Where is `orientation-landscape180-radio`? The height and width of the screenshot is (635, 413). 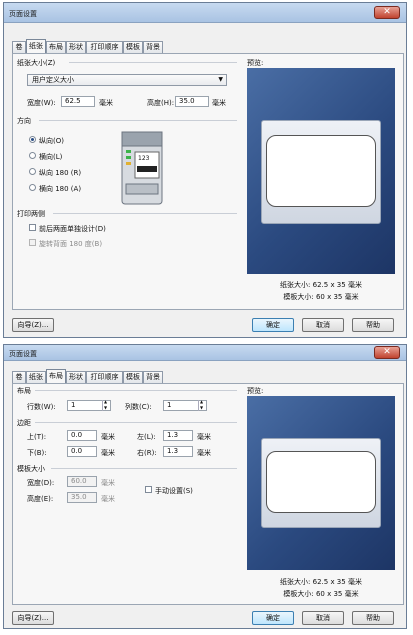 orientation-landscape180-radio is located at coordinates (32, 187).